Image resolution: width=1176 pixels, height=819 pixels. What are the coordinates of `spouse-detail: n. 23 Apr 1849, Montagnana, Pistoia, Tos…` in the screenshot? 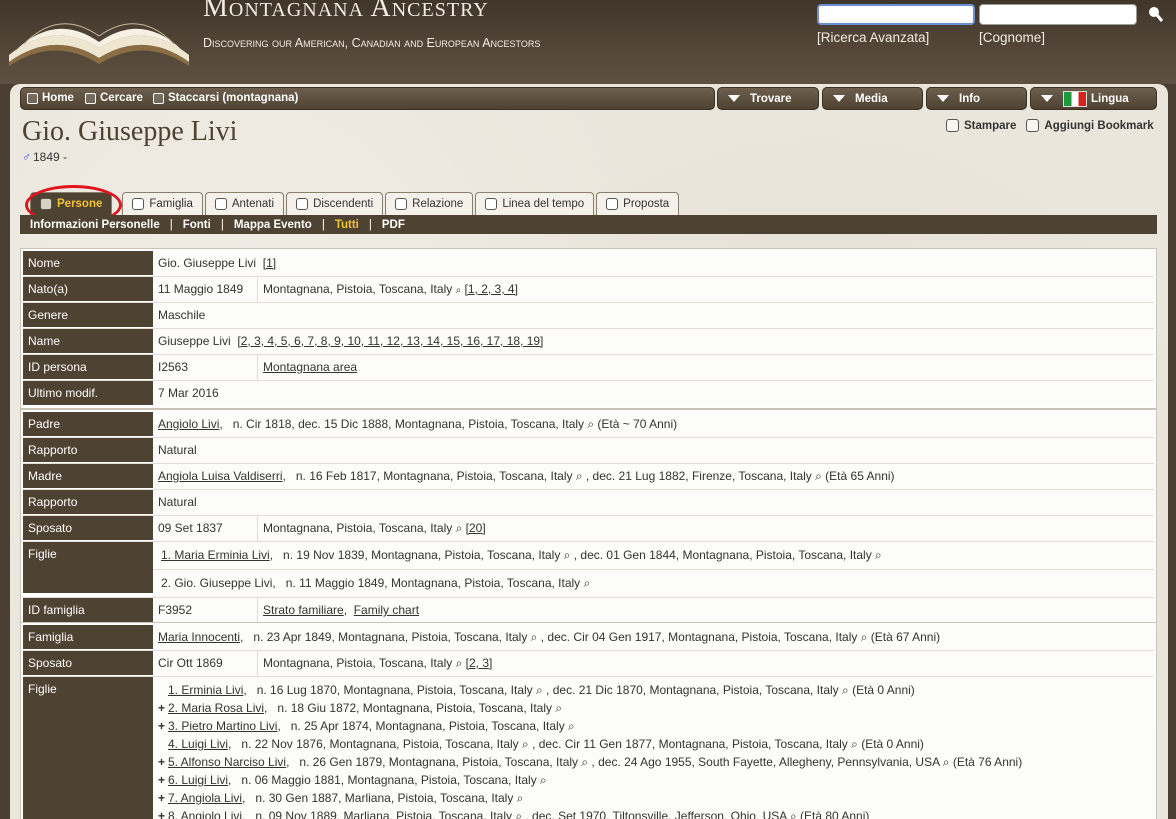 It's located at (597, 637).